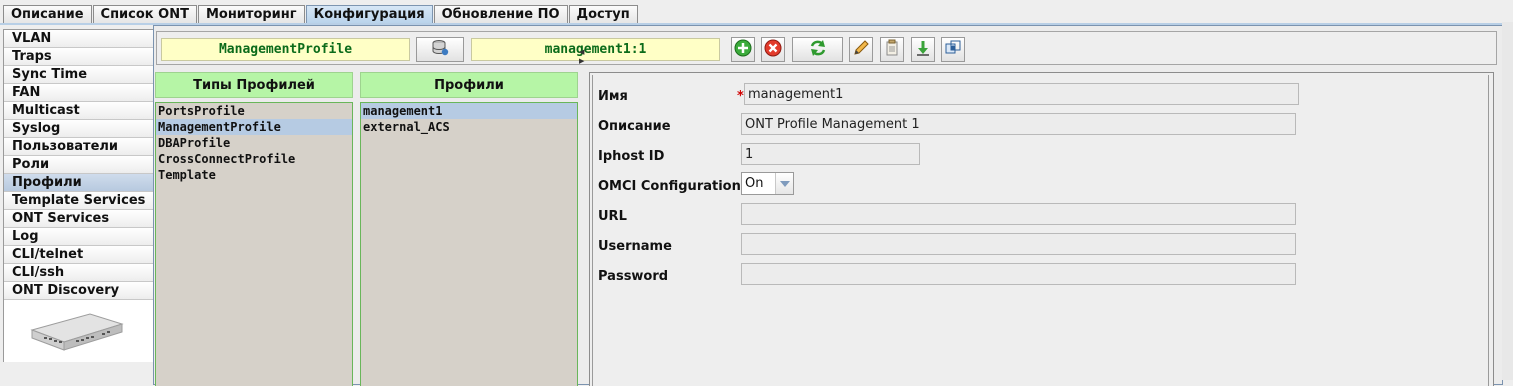 Image resolution: width=1513 pixels, height=386 pixels. What do you see at coordinates (1018, 244) in the screenshot?
I see `username-field` at bounding box center [1018, 244].